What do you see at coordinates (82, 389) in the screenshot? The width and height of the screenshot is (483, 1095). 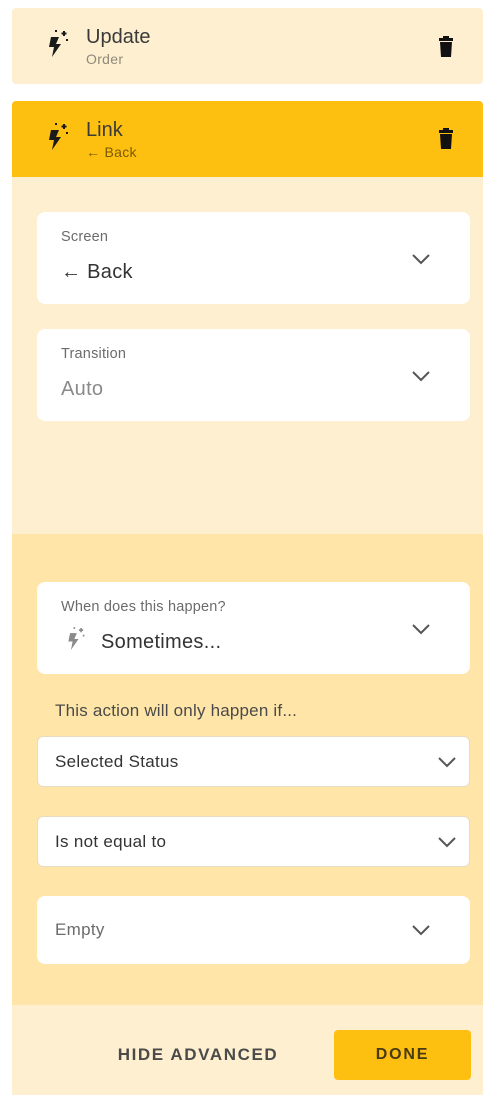 I see `transition-value: Auto` at bounding box center [82, 389].